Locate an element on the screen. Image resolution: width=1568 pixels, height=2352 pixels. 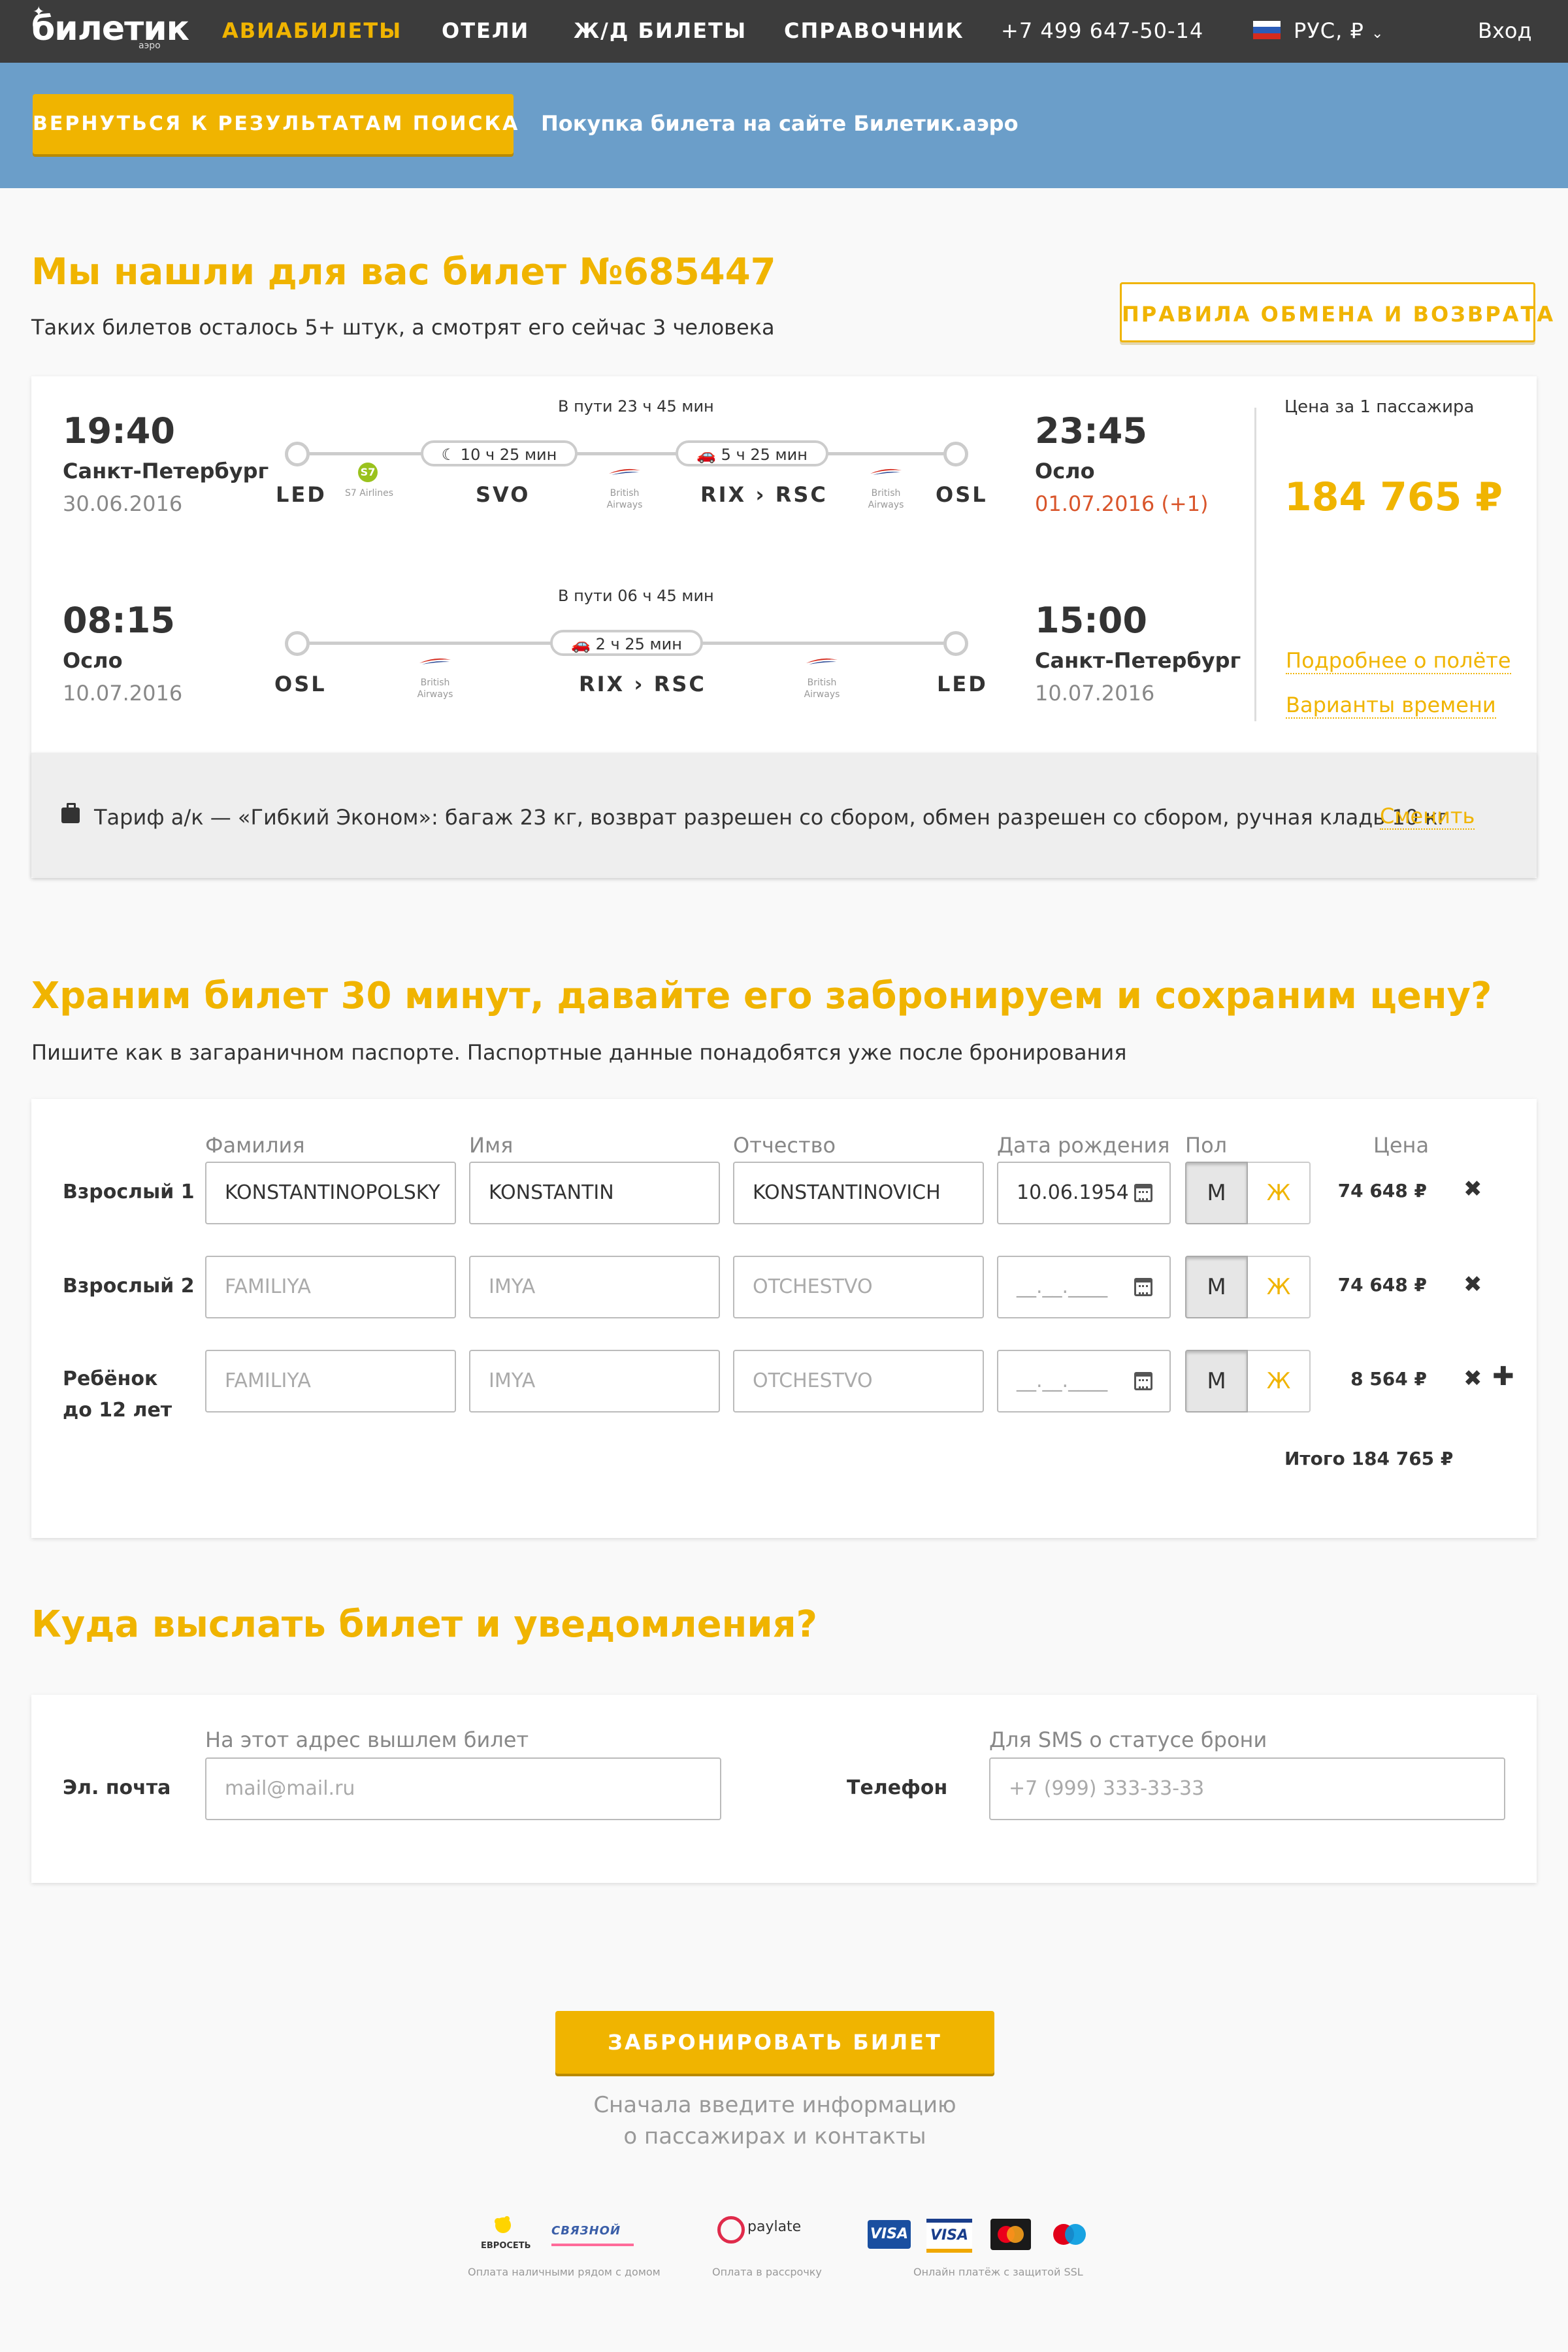
phone-caption: Для SMS о статусе брони is located at coordinates (1128, 1739).